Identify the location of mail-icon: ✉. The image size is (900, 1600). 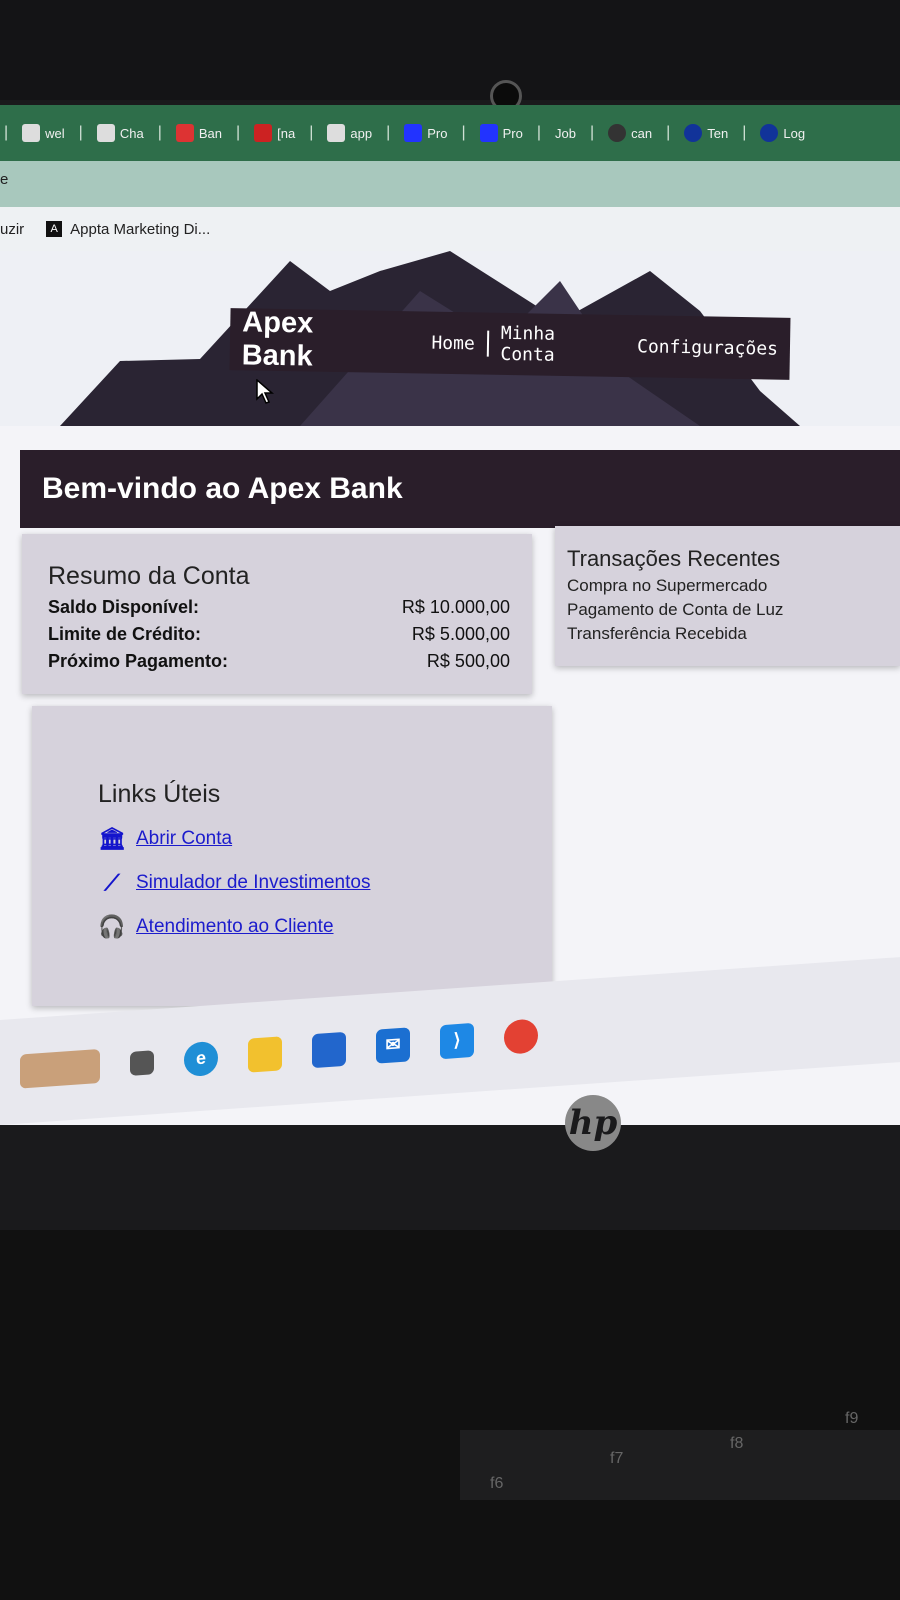
(393, 1045).